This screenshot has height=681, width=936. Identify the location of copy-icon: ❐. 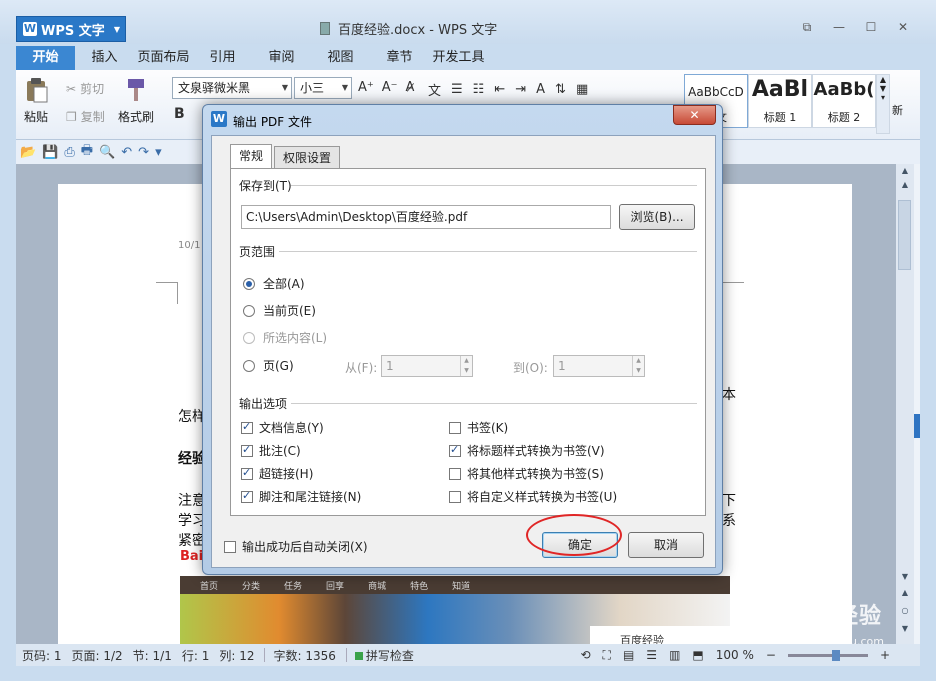
(71, 116).